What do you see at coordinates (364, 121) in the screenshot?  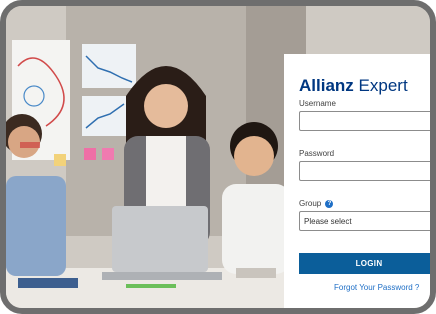 I see `username-input` at bounding box center [364, 121].